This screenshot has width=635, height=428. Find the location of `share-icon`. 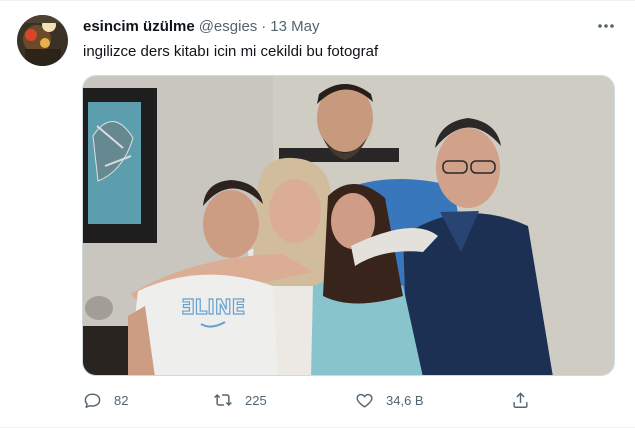

share-icon is located at coordinates (520, 400).